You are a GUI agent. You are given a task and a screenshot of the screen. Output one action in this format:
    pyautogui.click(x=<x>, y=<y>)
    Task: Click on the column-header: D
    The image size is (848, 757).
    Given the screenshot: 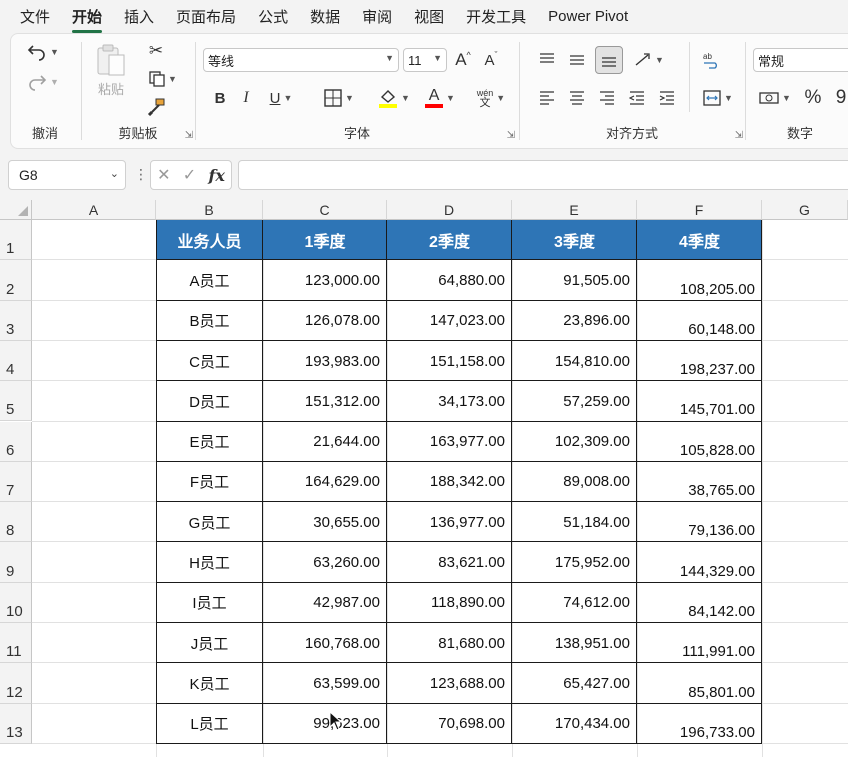 What is the action you would take?
    pyautogui.click(x=449, y=210)
    